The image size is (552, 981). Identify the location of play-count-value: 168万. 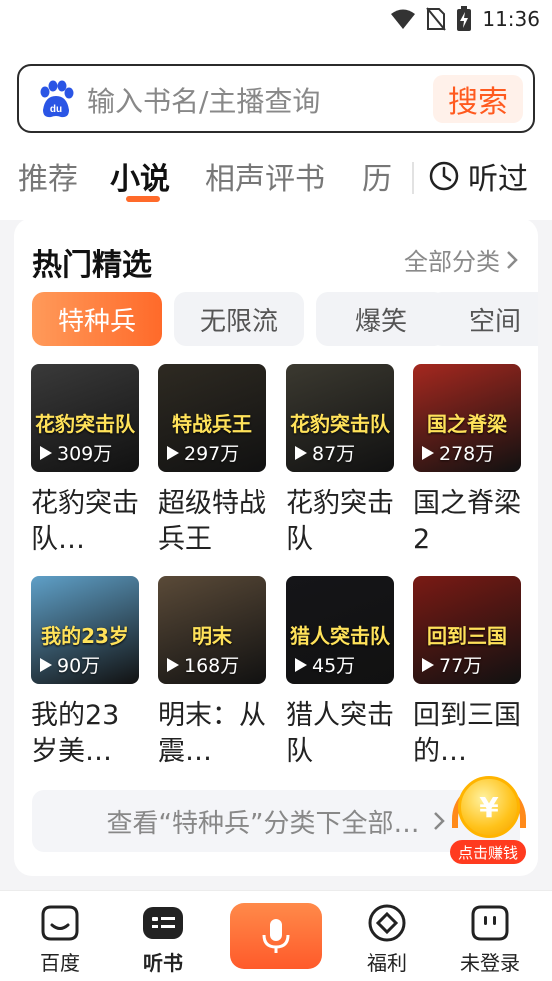
(212, 666).